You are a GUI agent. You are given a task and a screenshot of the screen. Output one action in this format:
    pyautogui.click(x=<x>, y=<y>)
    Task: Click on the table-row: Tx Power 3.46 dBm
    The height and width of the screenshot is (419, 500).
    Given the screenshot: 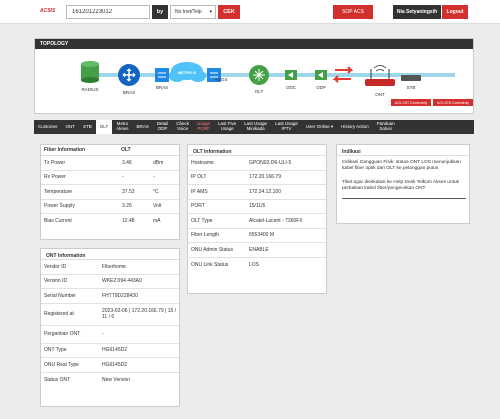 What is the action you would take?
    pyautogui.click(x=110, y=163)
    